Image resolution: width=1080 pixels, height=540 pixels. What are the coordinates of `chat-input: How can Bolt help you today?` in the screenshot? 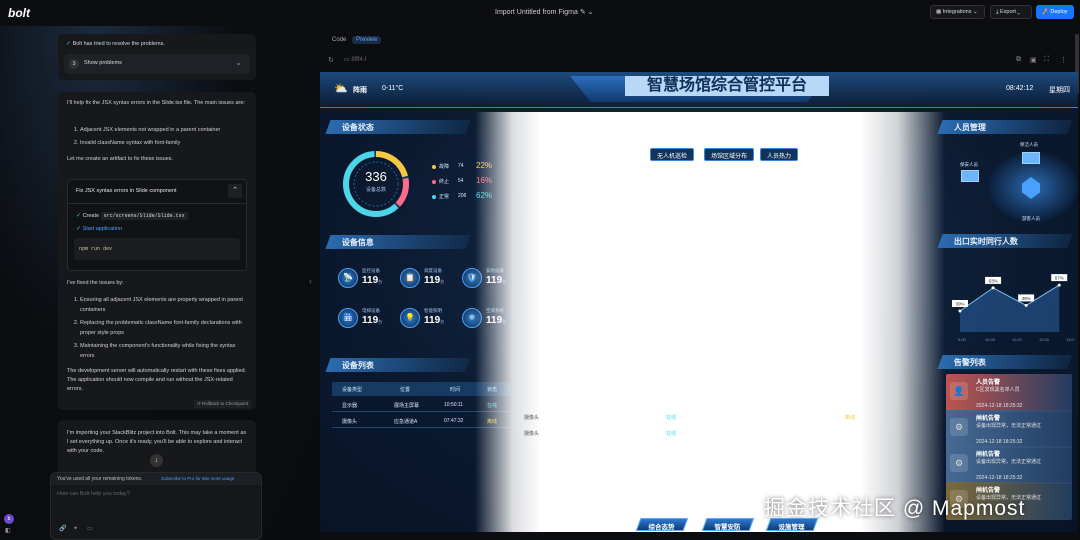 It's located at (155, 502).